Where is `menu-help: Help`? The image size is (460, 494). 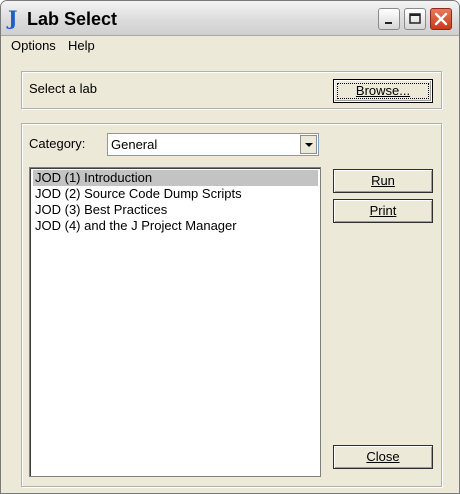
menu-help: Help is located at coordinates (81, 45).